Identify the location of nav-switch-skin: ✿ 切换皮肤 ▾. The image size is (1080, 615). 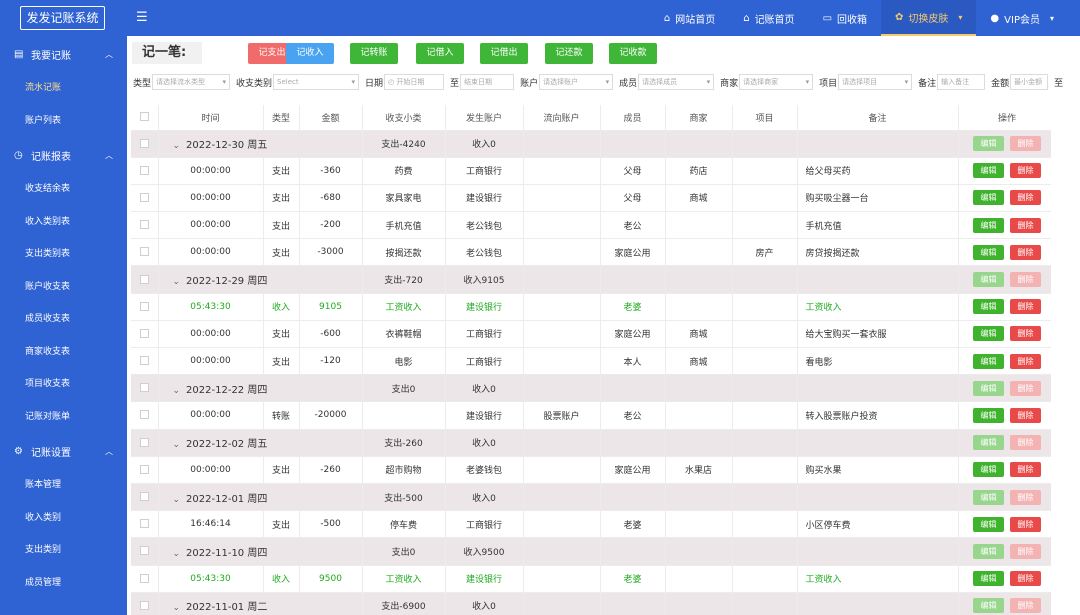
(929, 18).